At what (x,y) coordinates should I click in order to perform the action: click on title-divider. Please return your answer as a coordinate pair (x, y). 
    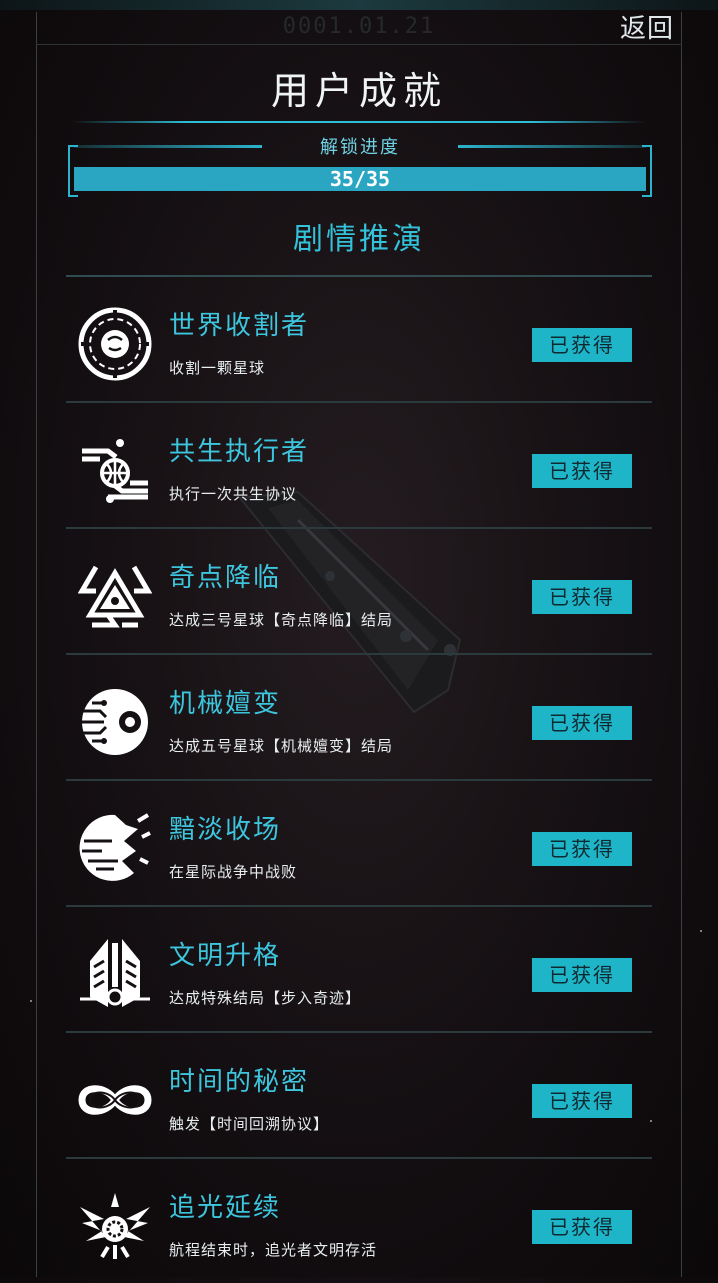
    Looking at the image, I should click on (359, 122).